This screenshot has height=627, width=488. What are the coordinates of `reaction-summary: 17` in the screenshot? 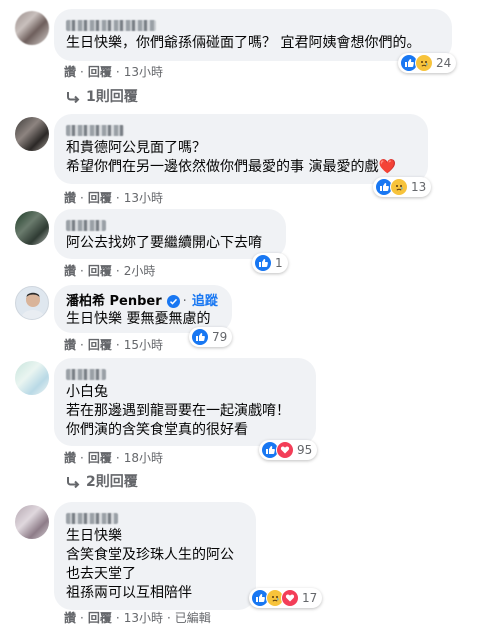 It's located at (286, 598).